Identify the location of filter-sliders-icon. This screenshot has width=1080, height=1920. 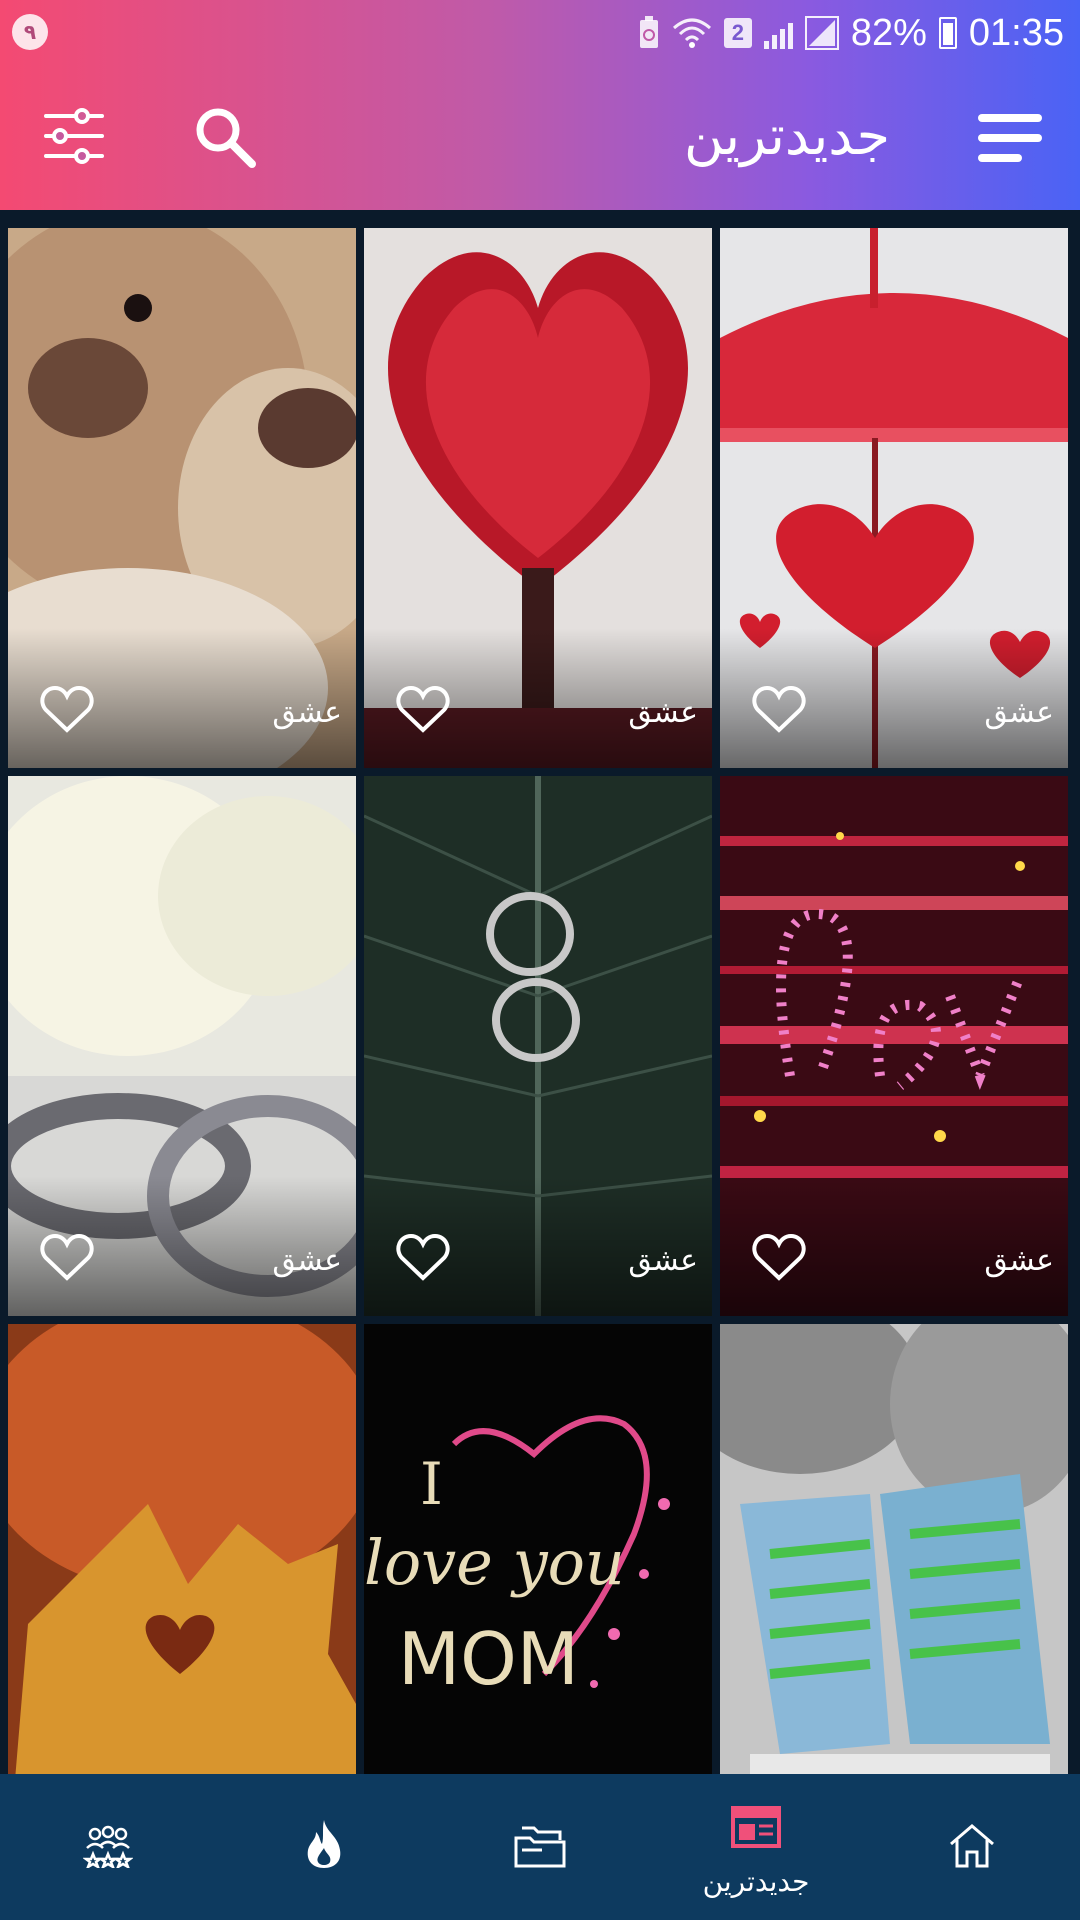
(74, 136).